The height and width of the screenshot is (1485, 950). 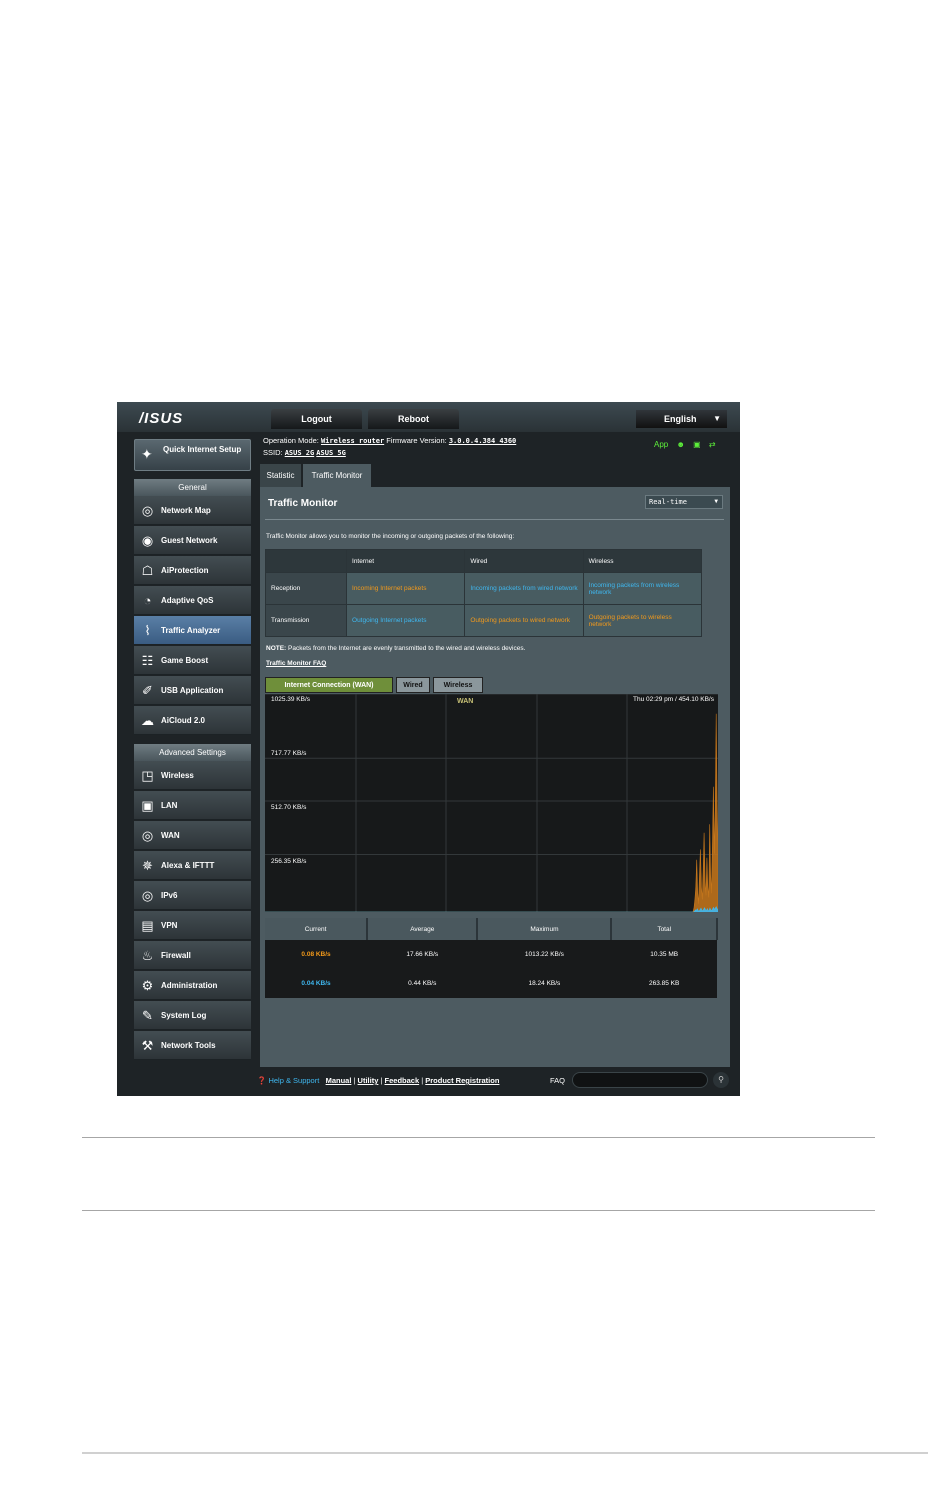 I want to click on traffic-chart-svg, so click(x=492, y=803).